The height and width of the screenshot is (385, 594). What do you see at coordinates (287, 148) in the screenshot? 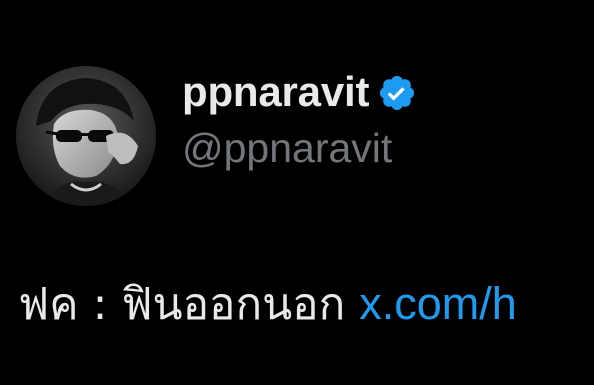
I see `author-handle: @ppnaravit` at bounding box center [287, 148].